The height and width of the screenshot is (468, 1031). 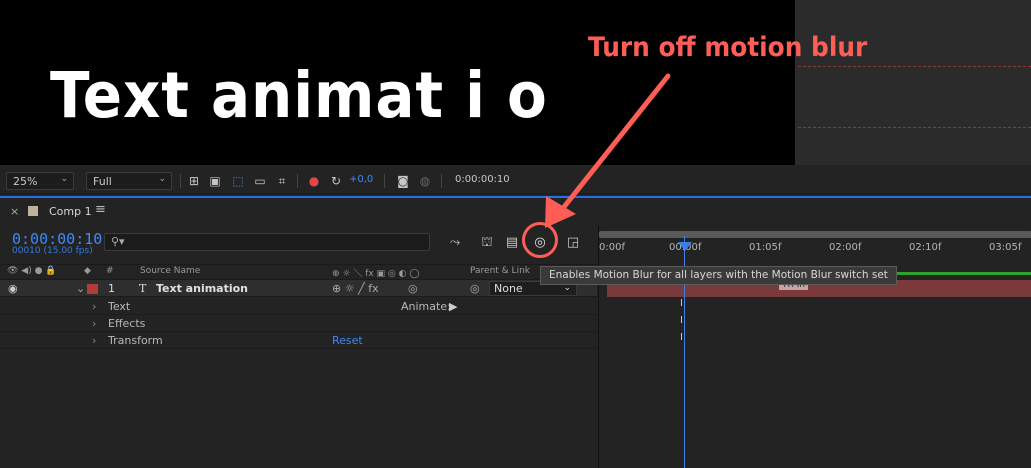 I want to click on annotation-arrow, so click(x=608, y=150).